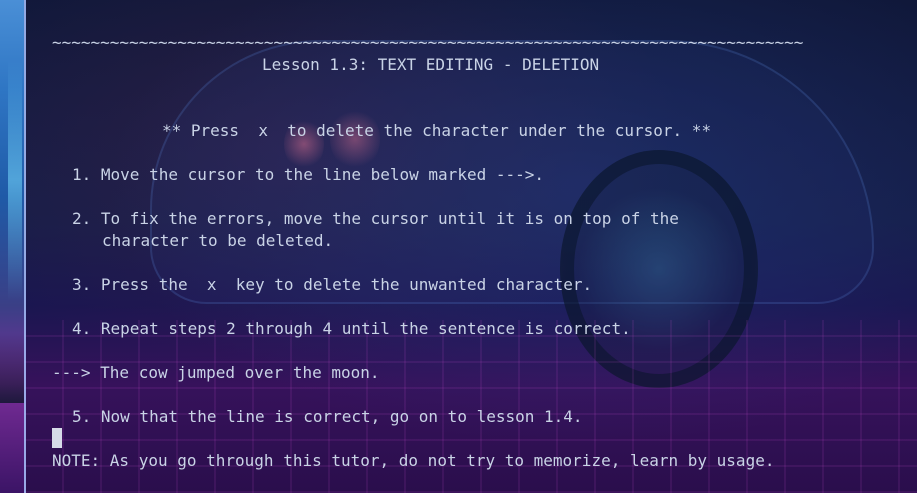  I want to click on step-2-continued: character to be deleted., so click(218, 240).